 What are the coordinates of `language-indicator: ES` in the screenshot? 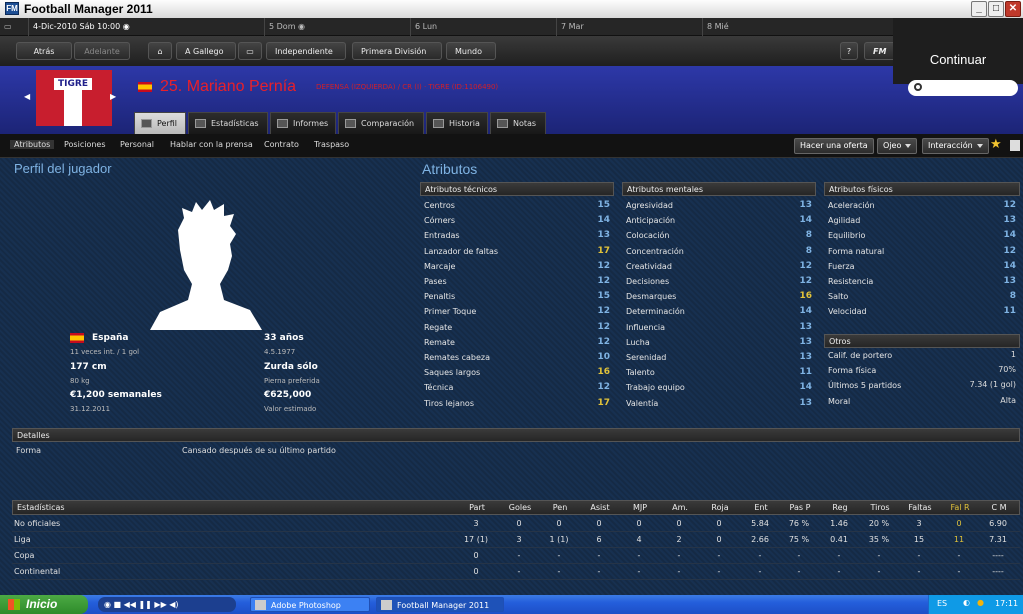 It's located at (942, 603).